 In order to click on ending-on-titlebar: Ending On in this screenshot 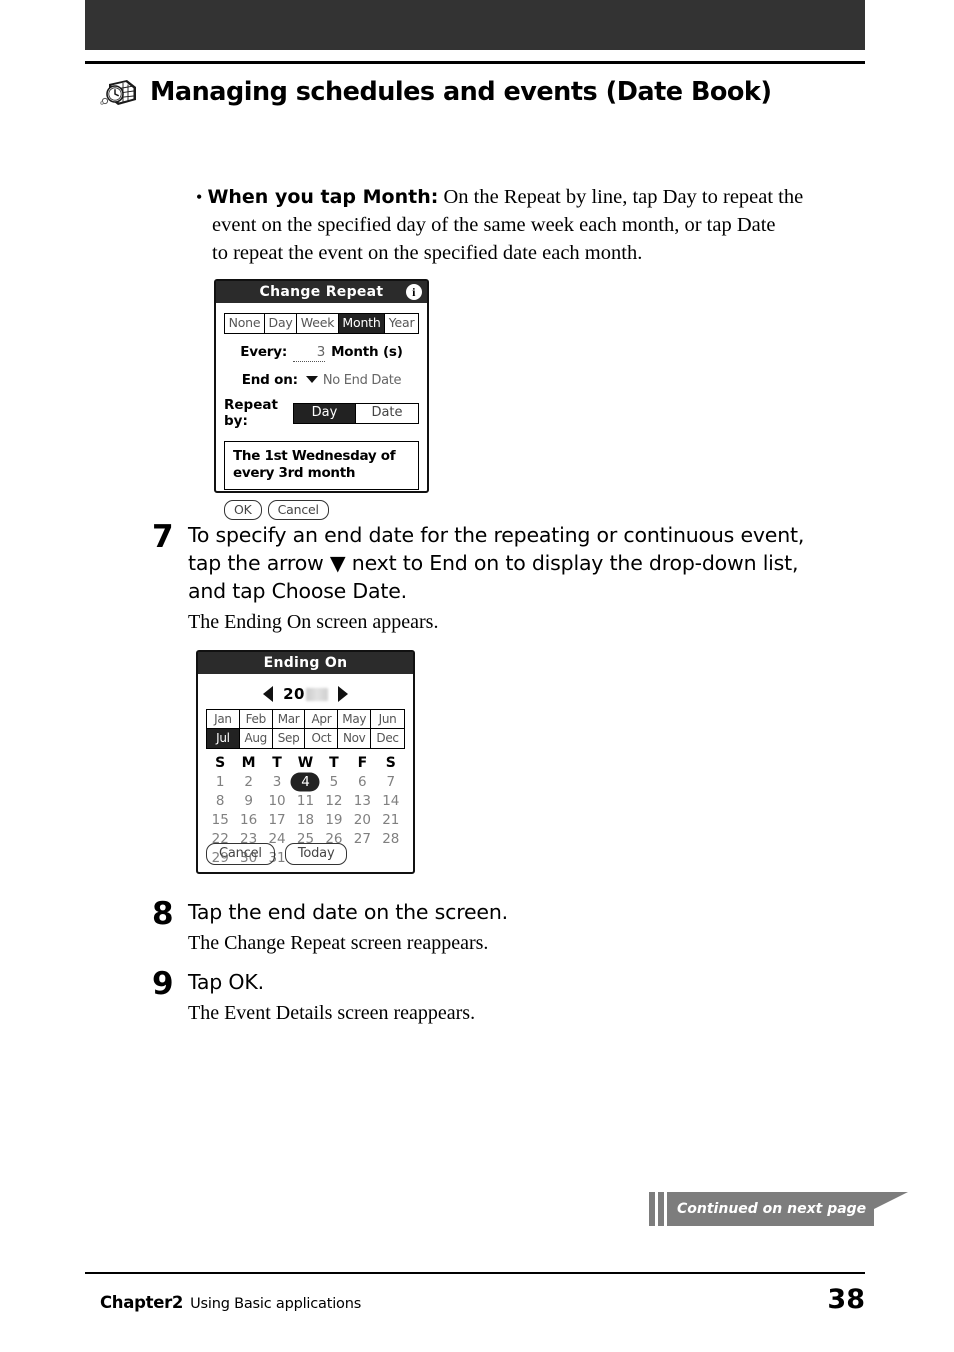, I will do `click(305, 663)`.